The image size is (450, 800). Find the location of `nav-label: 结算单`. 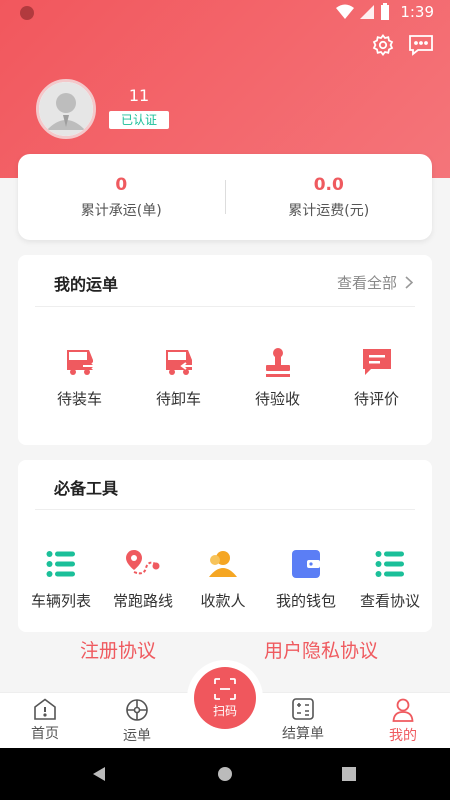

nav-label: 结算单 is located at coordinates (303, 734).